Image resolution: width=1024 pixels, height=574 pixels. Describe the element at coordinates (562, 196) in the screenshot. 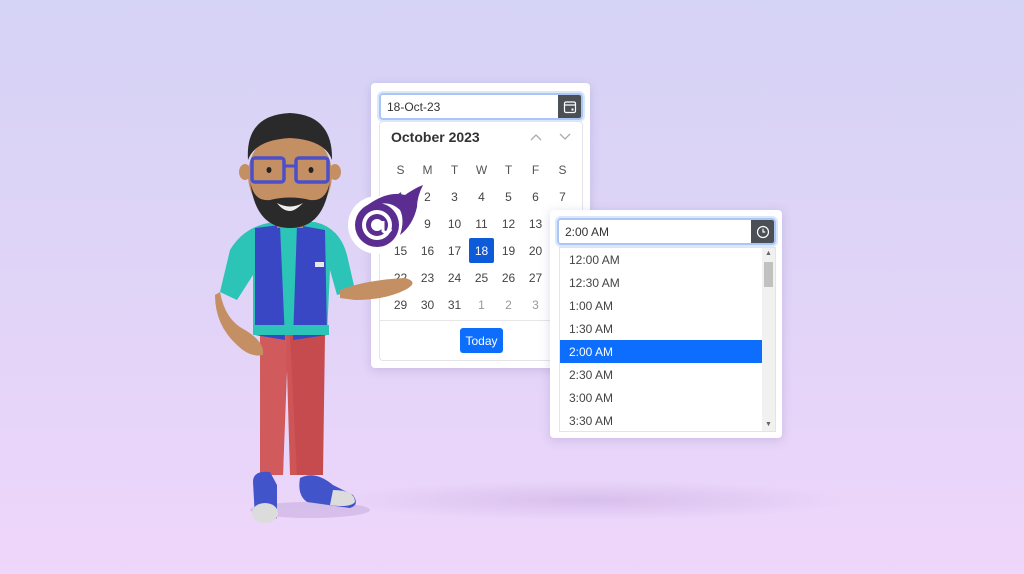

I see `calendar-day: 7` at that location.